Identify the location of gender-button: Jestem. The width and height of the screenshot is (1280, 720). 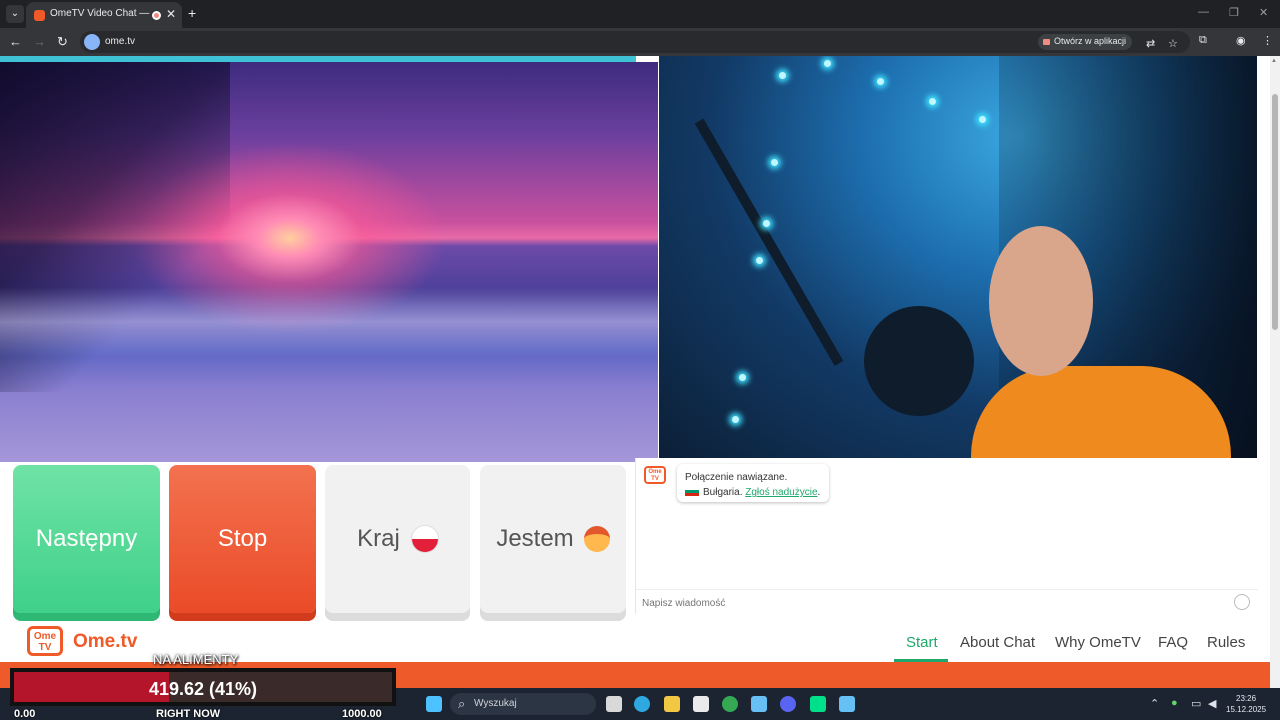
(553, 539).